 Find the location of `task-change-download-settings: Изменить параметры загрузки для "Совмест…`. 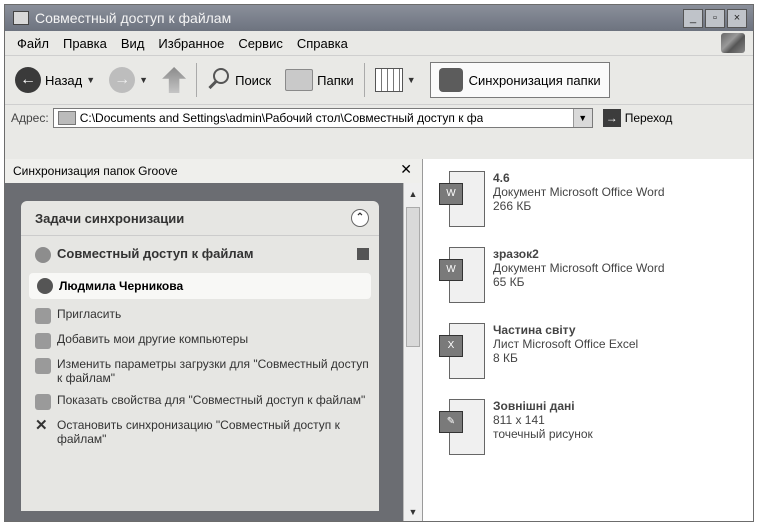

task-change-download-settings: Изменить параметры загрузки для "Совмест… is located at coordinates (200, 371).